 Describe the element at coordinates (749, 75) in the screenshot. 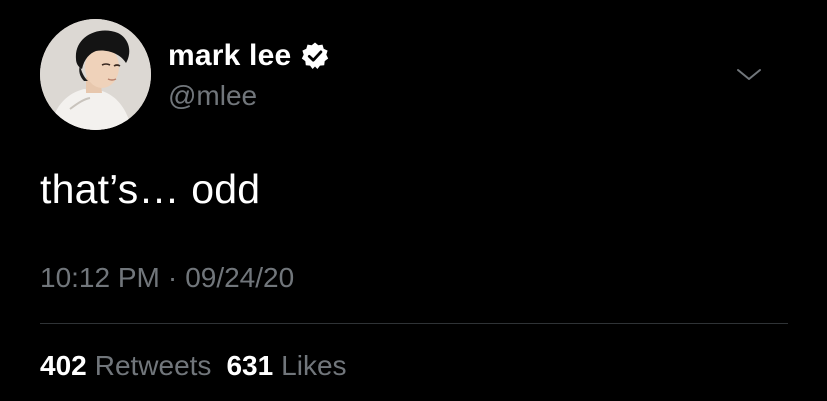

I see `chevron-down-icon` at that location.